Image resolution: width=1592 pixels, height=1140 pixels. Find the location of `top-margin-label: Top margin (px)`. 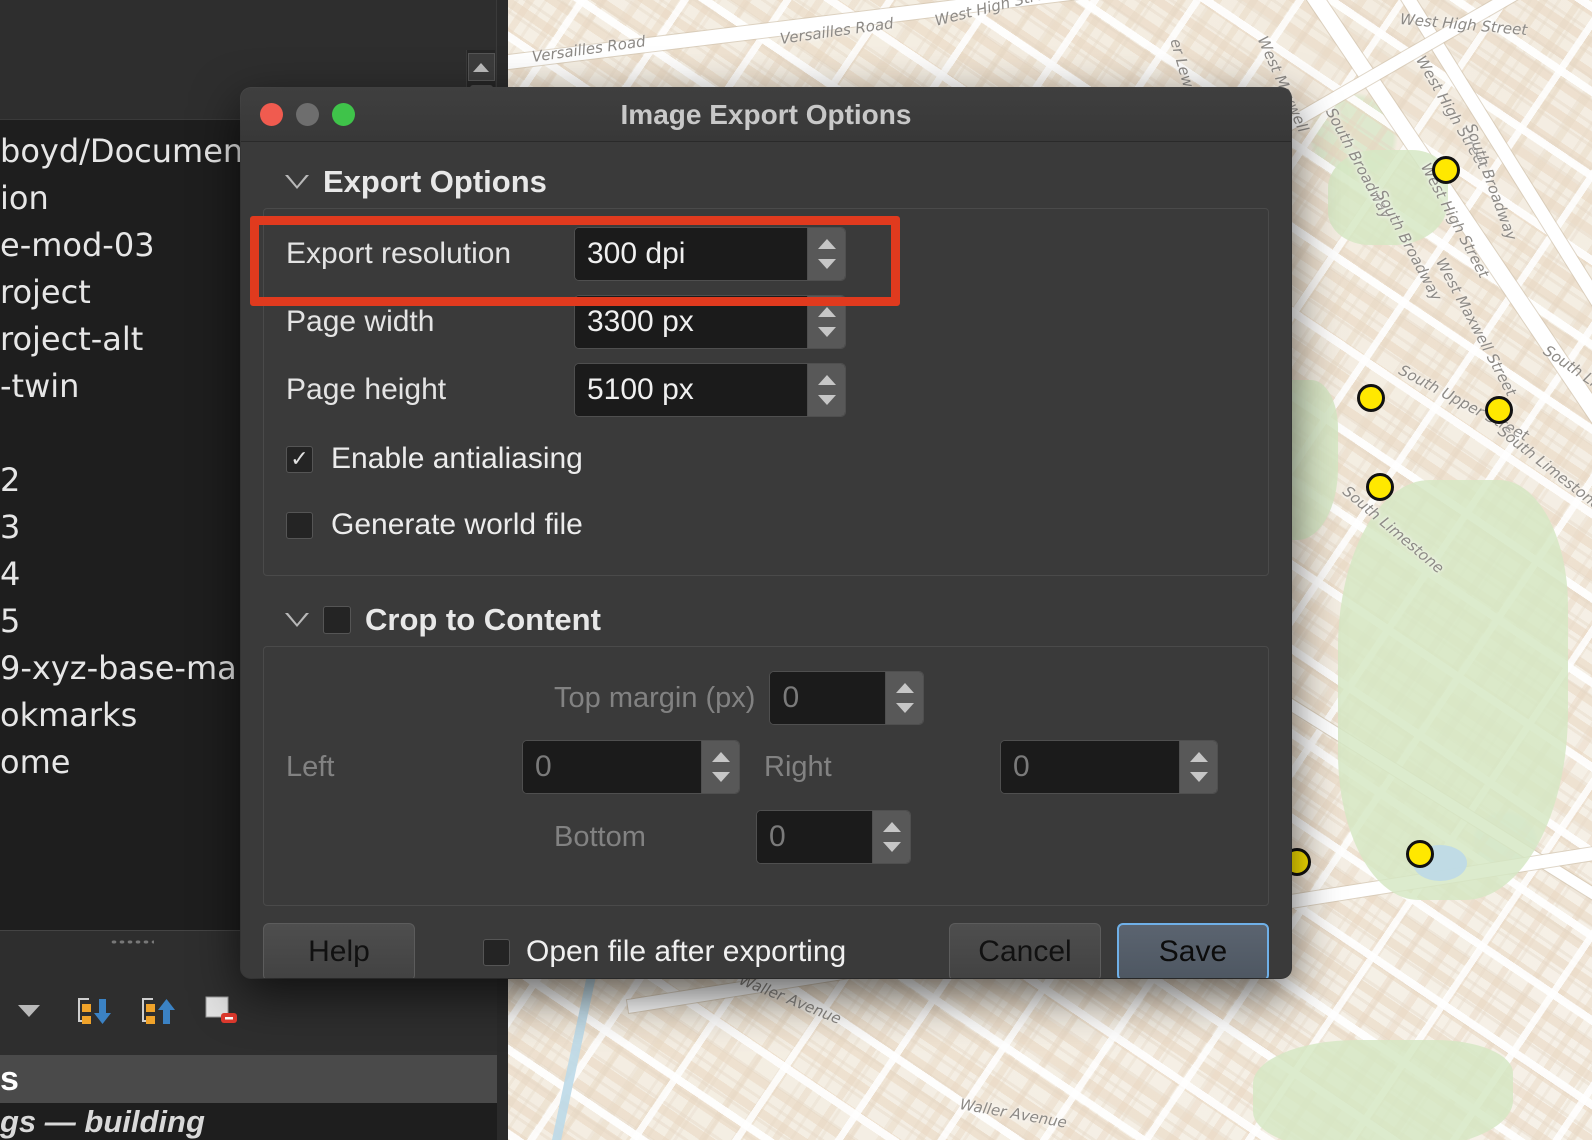

top-margin-label: Top margin (px) is located at coordinates (655, 697).